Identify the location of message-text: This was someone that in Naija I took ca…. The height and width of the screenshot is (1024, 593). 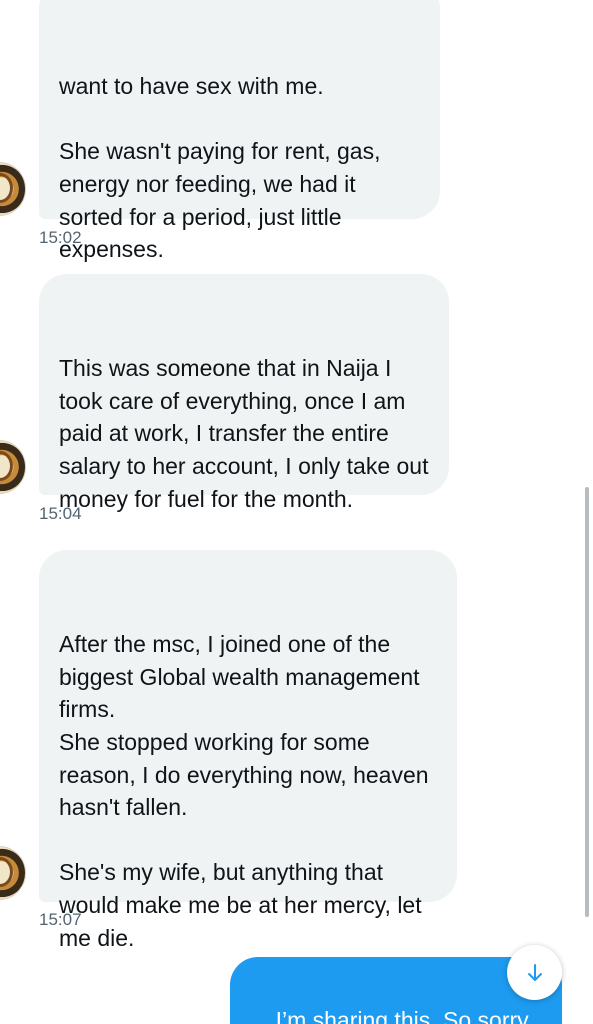
(247, 433).